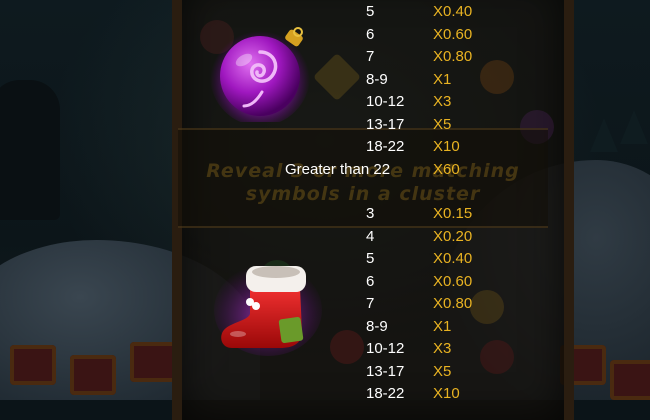 The height and width of the screenshot is (420, 650). What do you see at coordinates (453, 236) in the screenshot?
I see `payout-multiplier: X0.20` at bounding box center [453, 236].